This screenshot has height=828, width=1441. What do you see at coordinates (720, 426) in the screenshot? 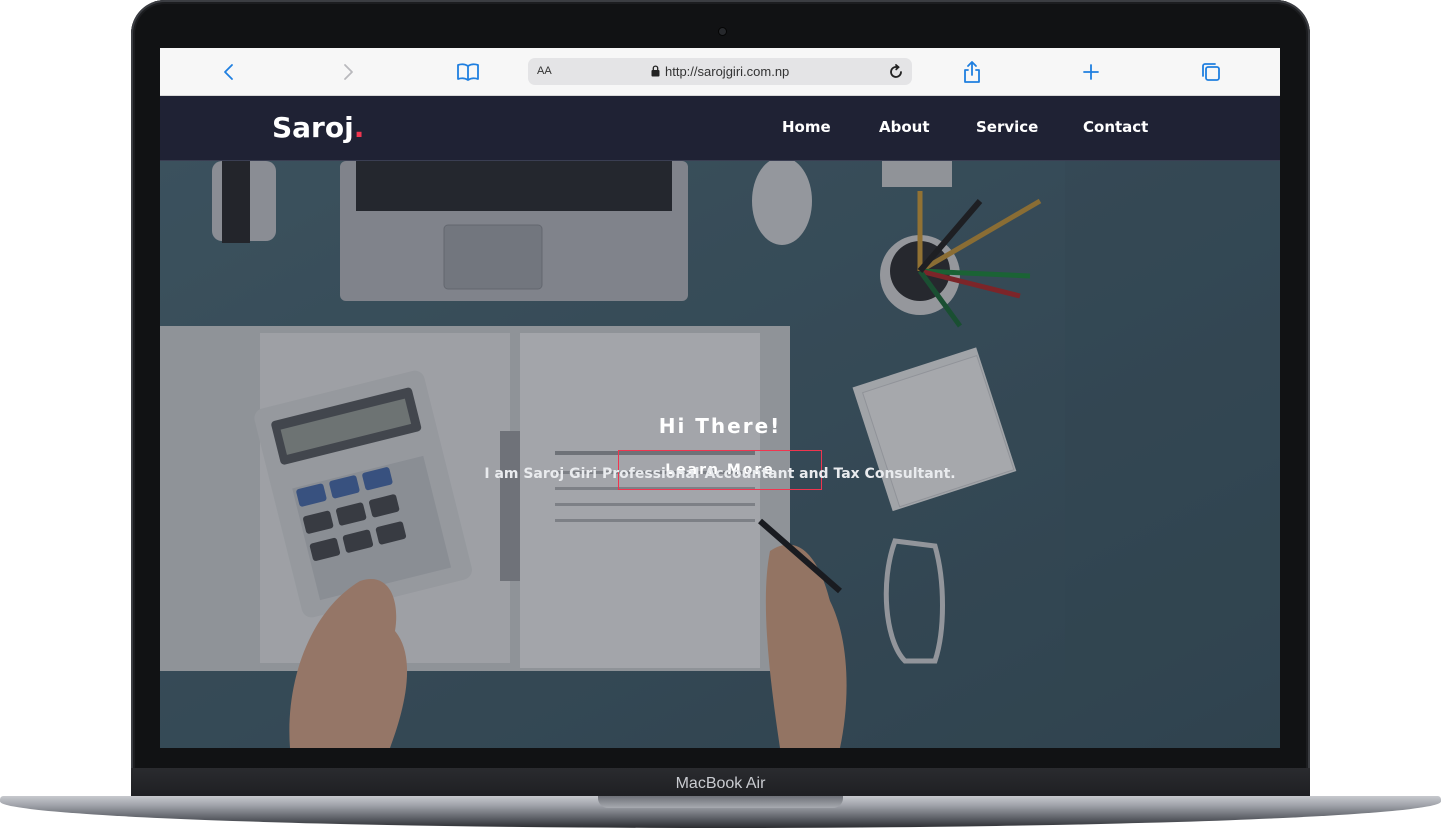
I see `hero-title: Hi There!` at bounding box center [720, 426].